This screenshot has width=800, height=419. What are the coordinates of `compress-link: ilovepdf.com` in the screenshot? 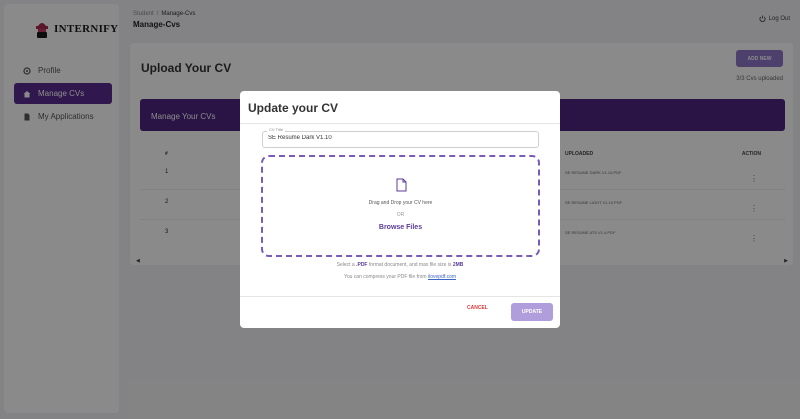 It's located at (442, 277).